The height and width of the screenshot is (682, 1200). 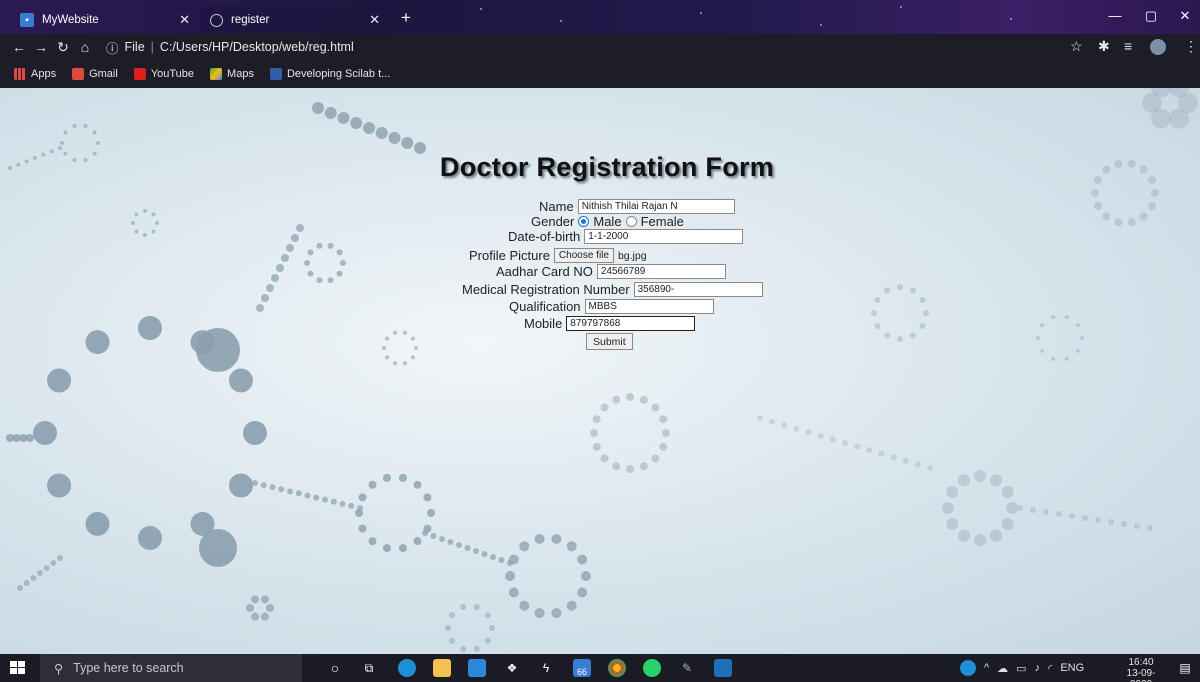 What do you see at coordinates (1185, 16) in the screenshot?
I see `close-window-button: ✕` at bounding box center [1185, 16].